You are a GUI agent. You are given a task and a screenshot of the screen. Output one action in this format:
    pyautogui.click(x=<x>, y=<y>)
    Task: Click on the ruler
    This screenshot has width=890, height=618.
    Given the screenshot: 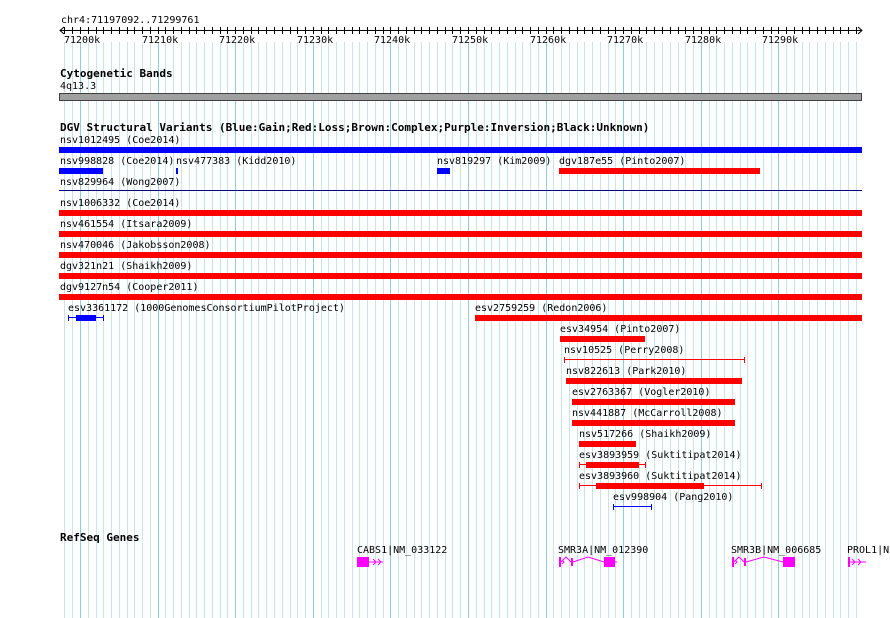 What is the action you would take?
    pyautogui.click(x=445, y=25)
    